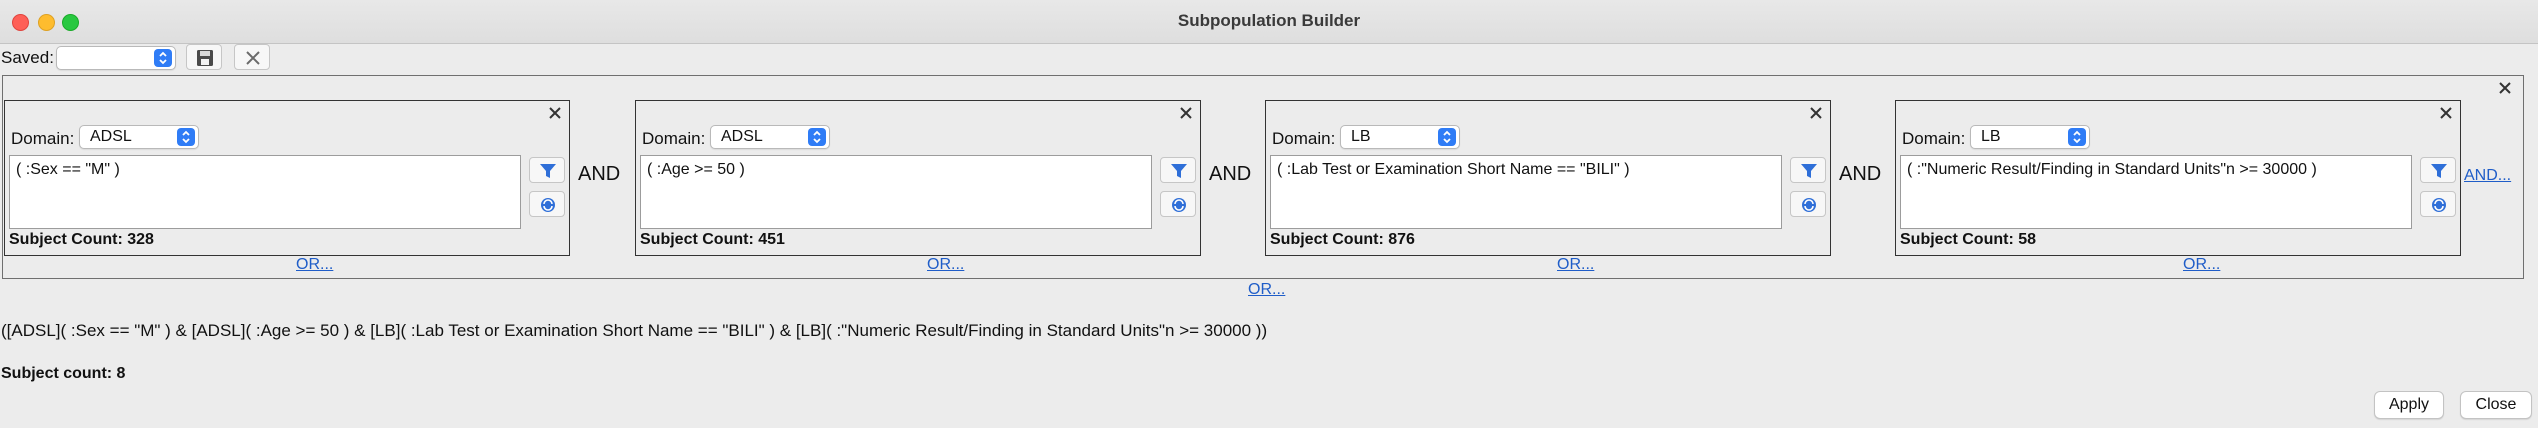 The width and height of the screenshot is (2538, 428). Describe the element at coordinates (2496, 405) in the screenshot. I see `close-button: Close` at that location.